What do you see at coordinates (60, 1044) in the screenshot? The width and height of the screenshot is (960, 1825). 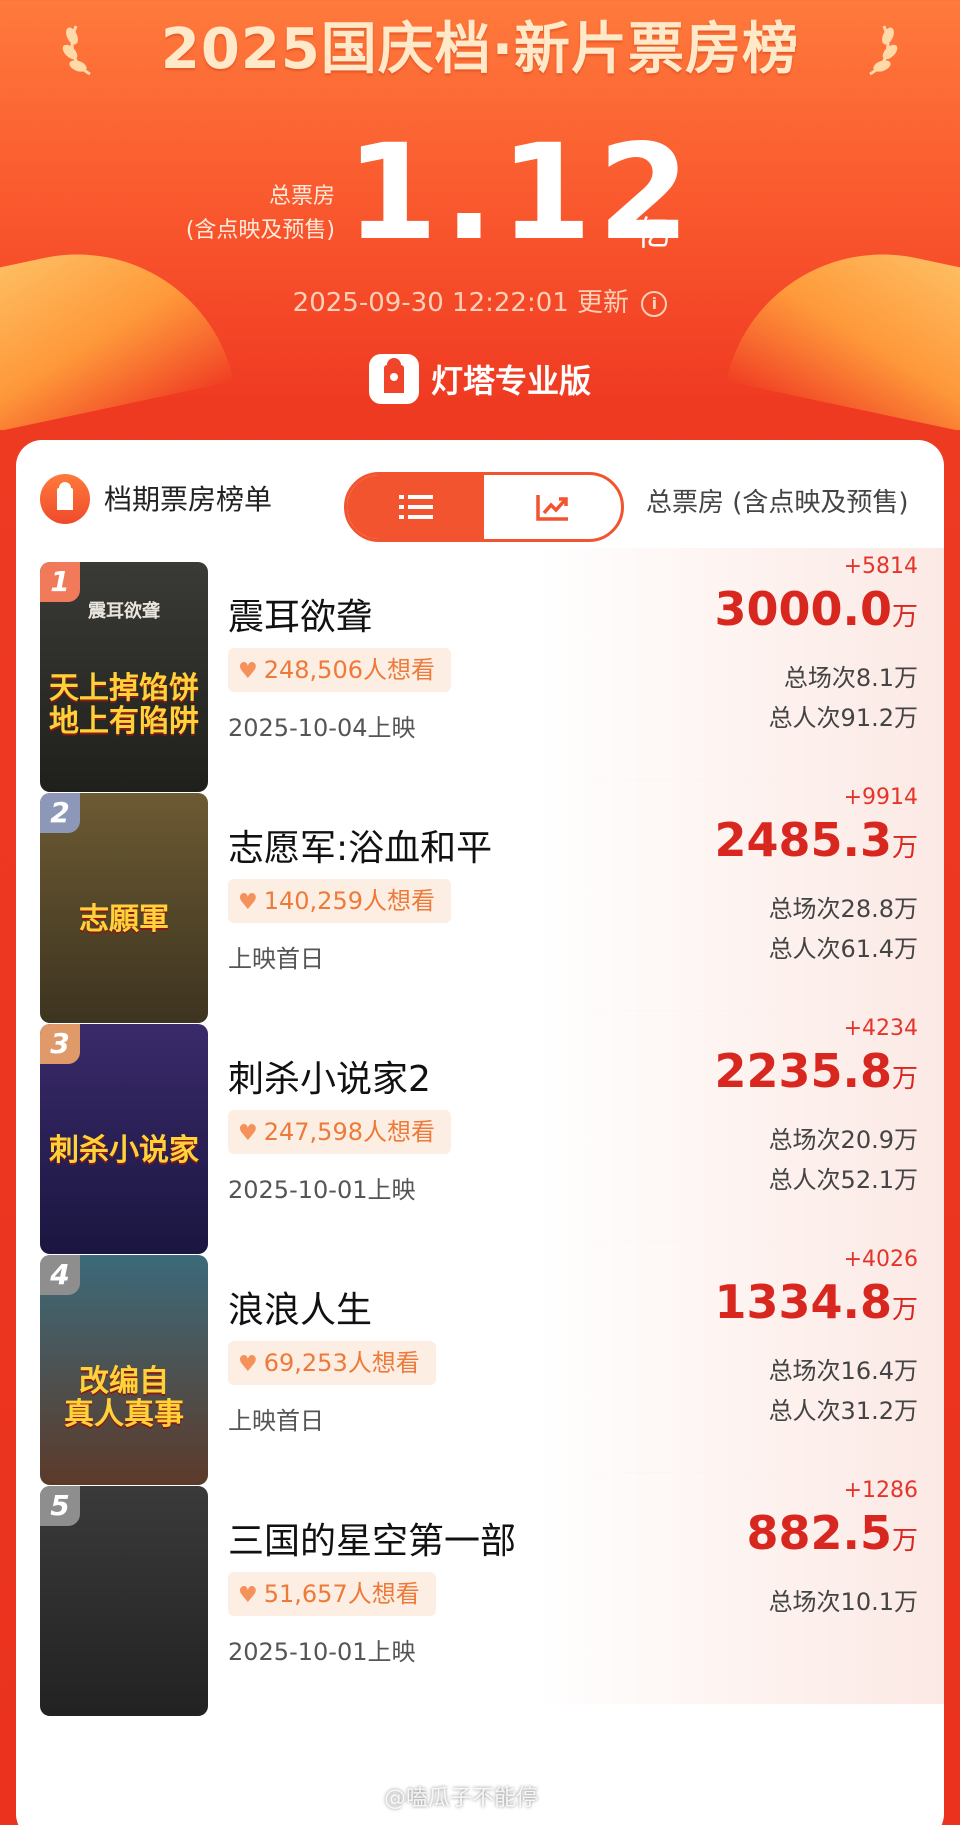 I see `rank-badge: 3` at bounding box center [60, 1044].